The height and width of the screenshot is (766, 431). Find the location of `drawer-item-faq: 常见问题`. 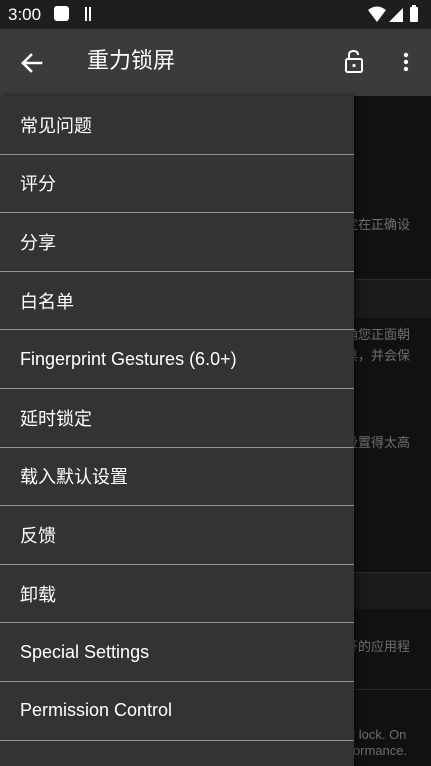

drawer-item-faq: 常见问题 is located at coordinates (177, 125).